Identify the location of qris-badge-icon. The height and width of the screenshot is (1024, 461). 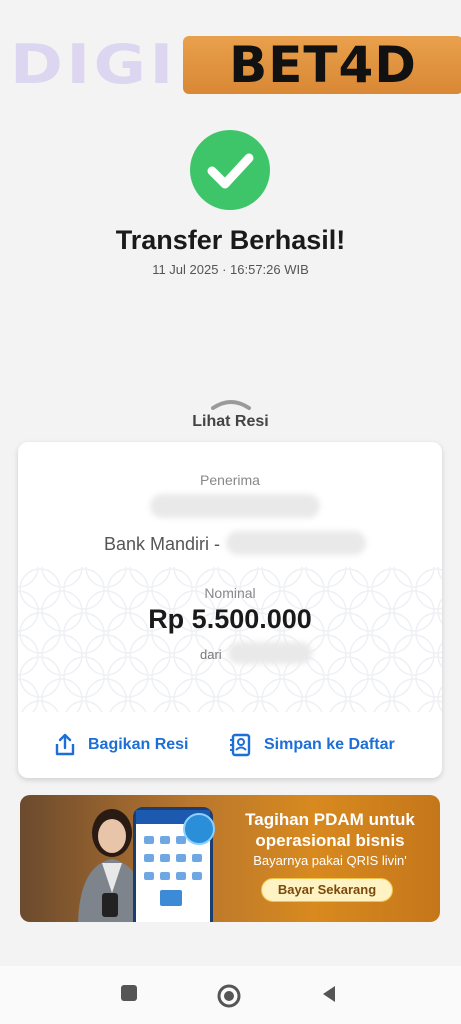
(199, 829).